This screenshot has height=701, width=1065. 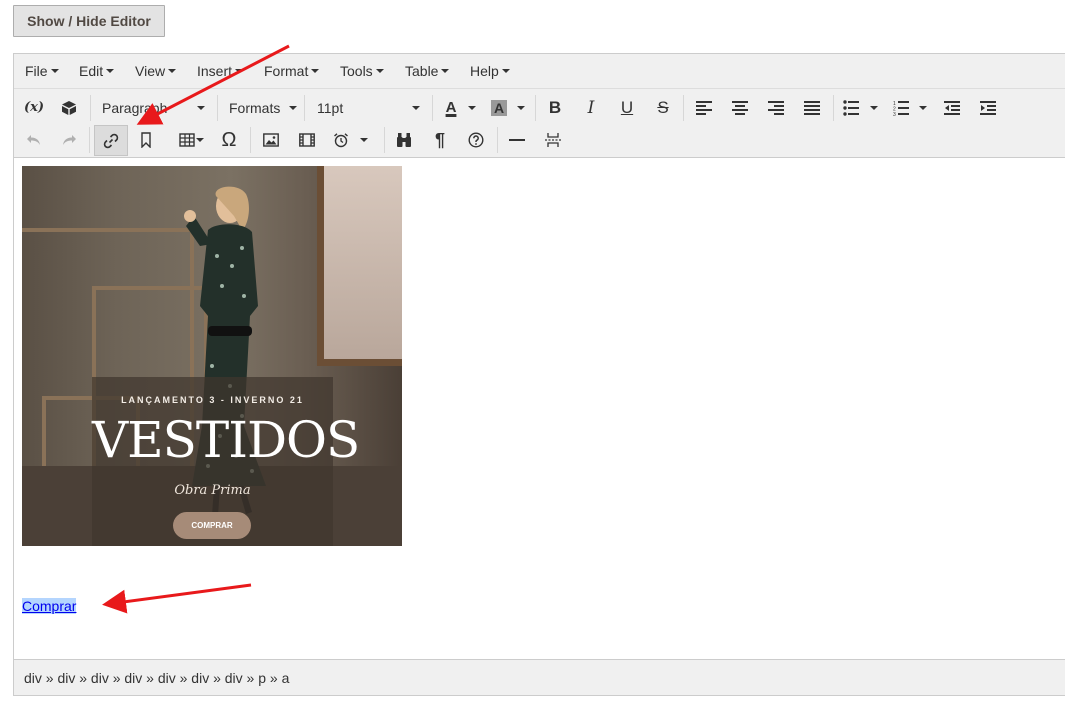 I want to click on redo-icon, so click(x=69, y=140).